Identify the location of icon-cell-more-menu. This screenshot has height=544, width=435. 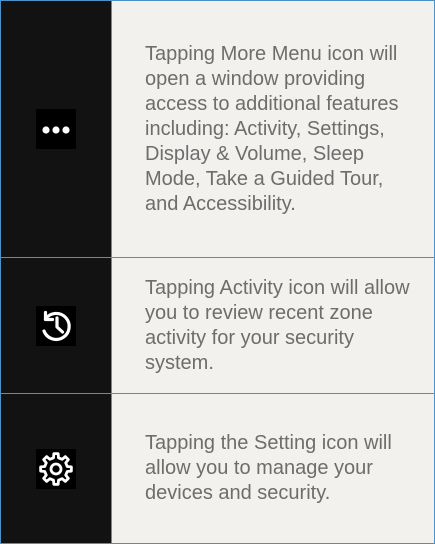
(56, 129).